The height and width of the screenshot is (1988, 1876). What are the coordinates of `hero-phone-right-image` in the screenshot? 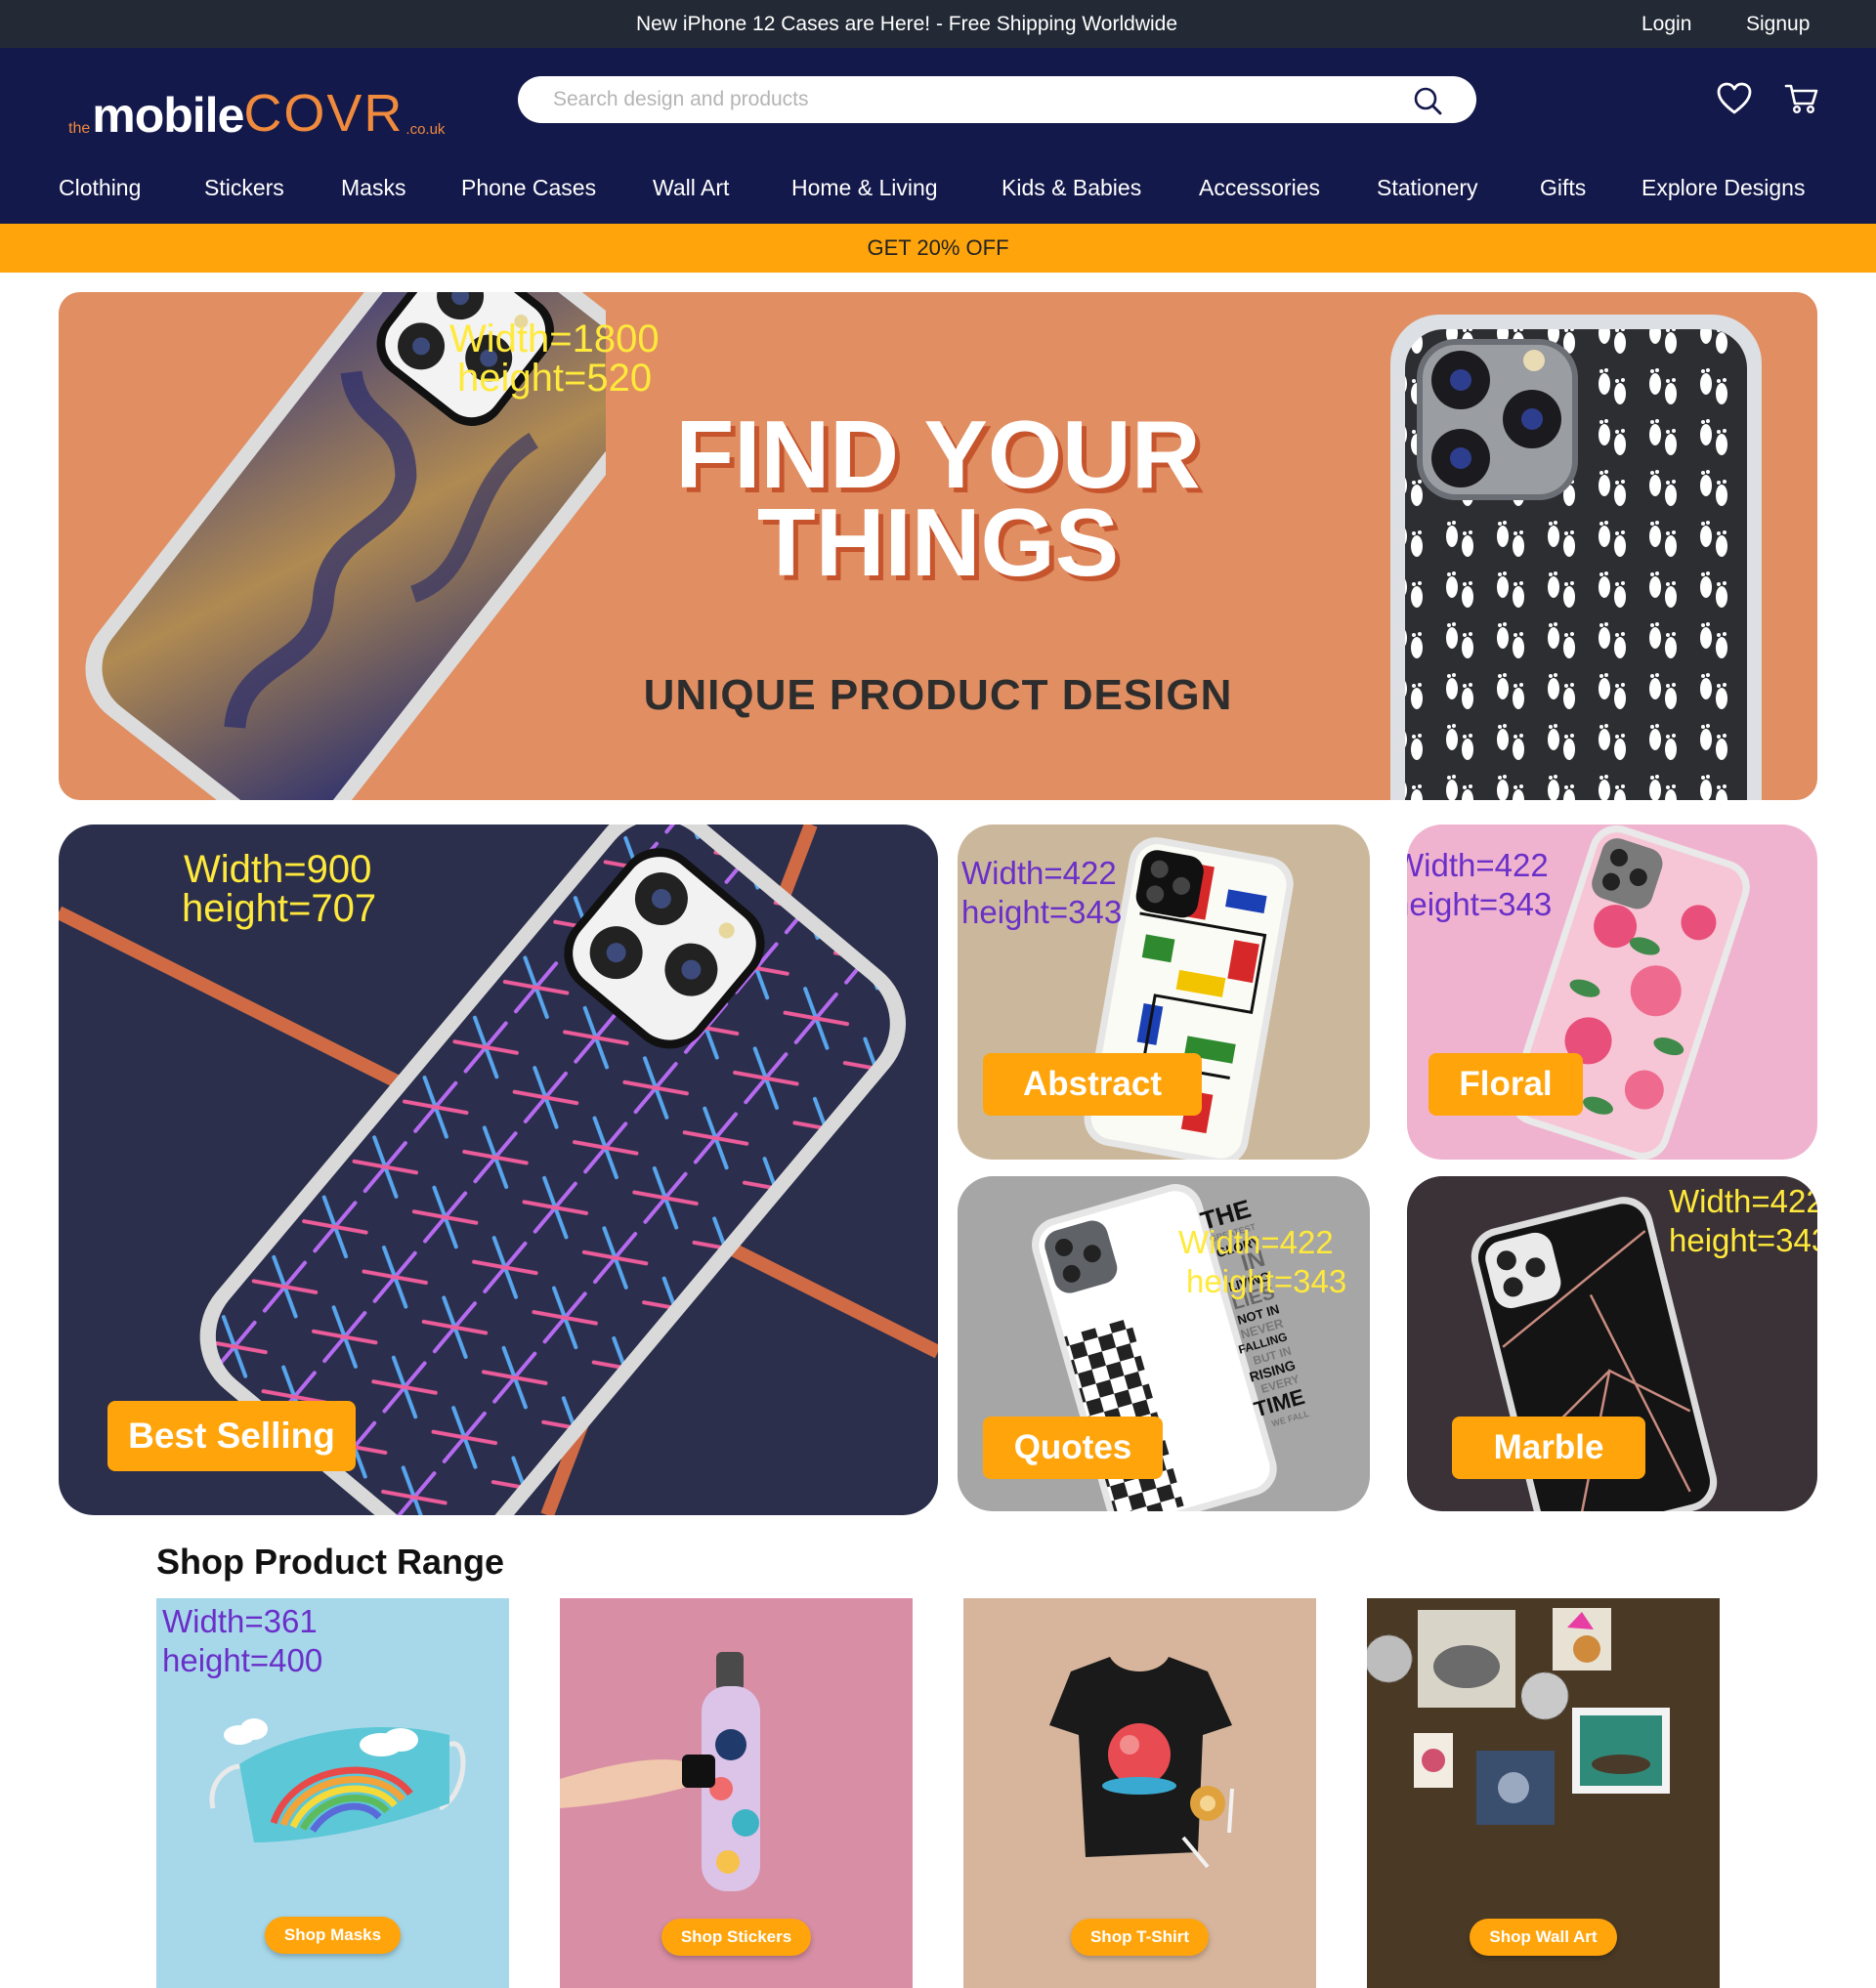 It's located at (1576, 557).